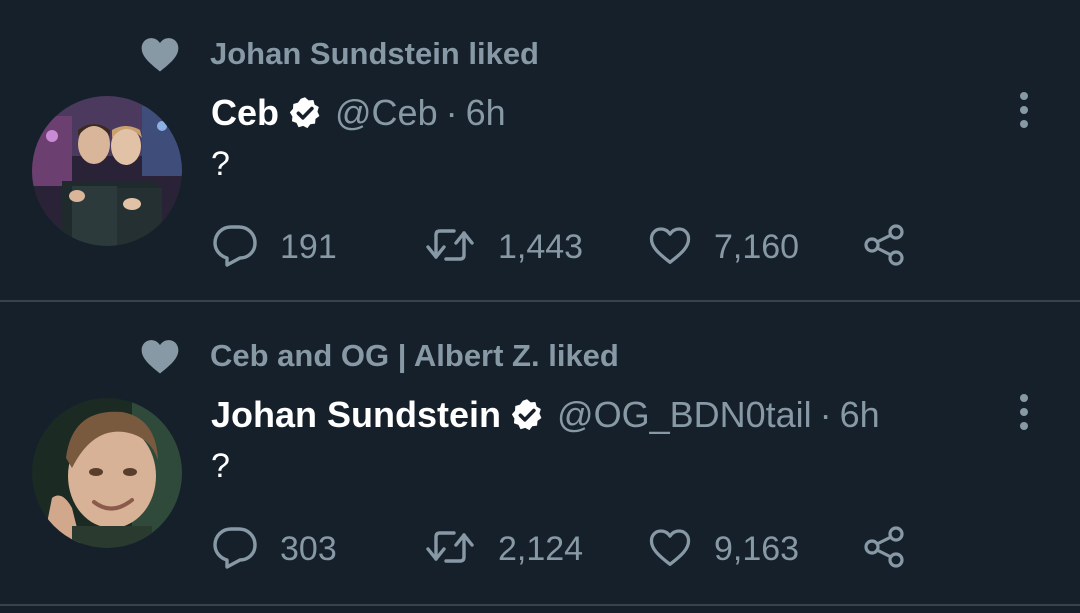  What do you see at coordinates (308, 548) in the screenshot?
I see `reply-count: 303` at bounding box center [308, 548].